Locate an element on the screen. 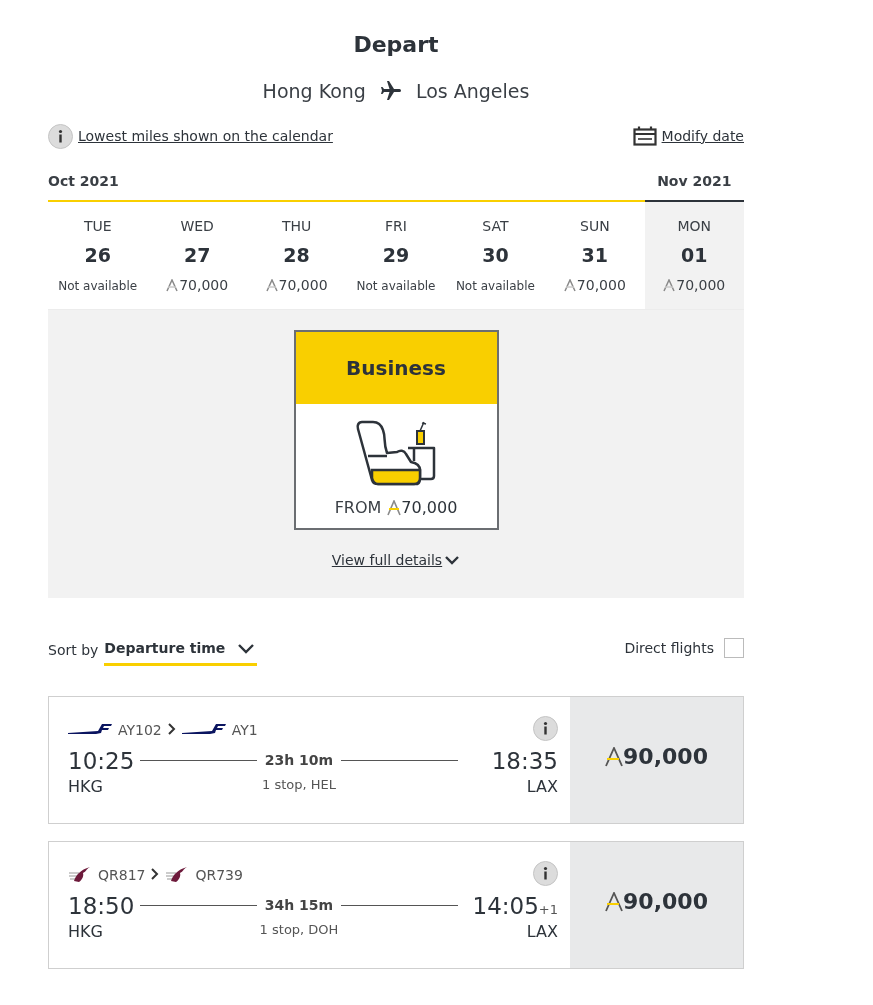  month-label: Oct 2021 is located at coordinates (83, 181).